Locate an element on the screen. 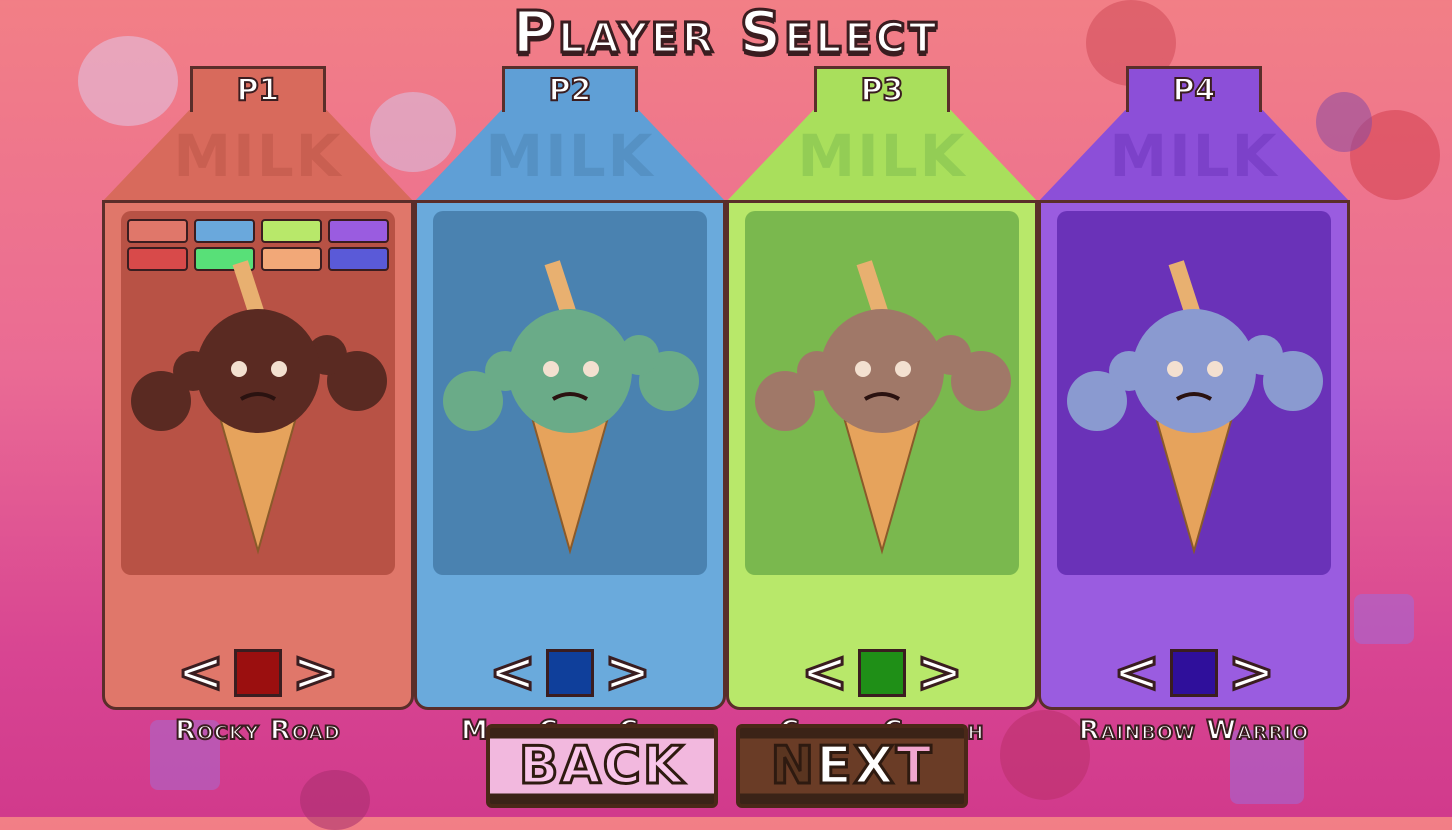 The width and height of the screenshot is (1452, 830). carton-body: < > Rainbow Warrio is located at coordinates (1194, 473).